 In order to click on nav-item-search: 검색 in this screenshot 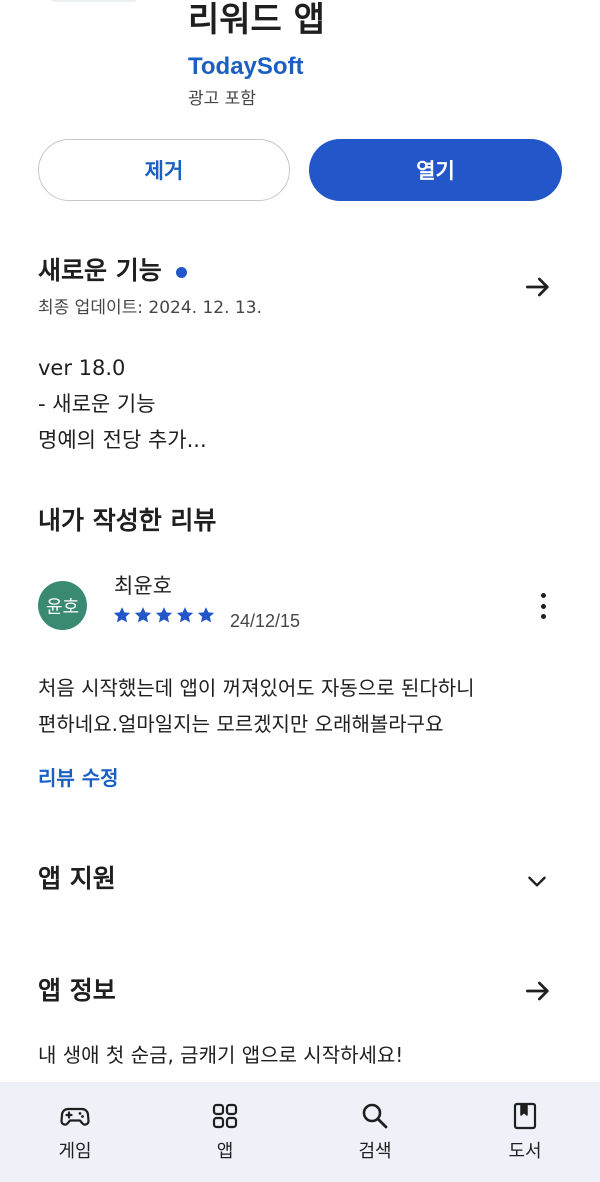, I will do `click(375, 1132)`.